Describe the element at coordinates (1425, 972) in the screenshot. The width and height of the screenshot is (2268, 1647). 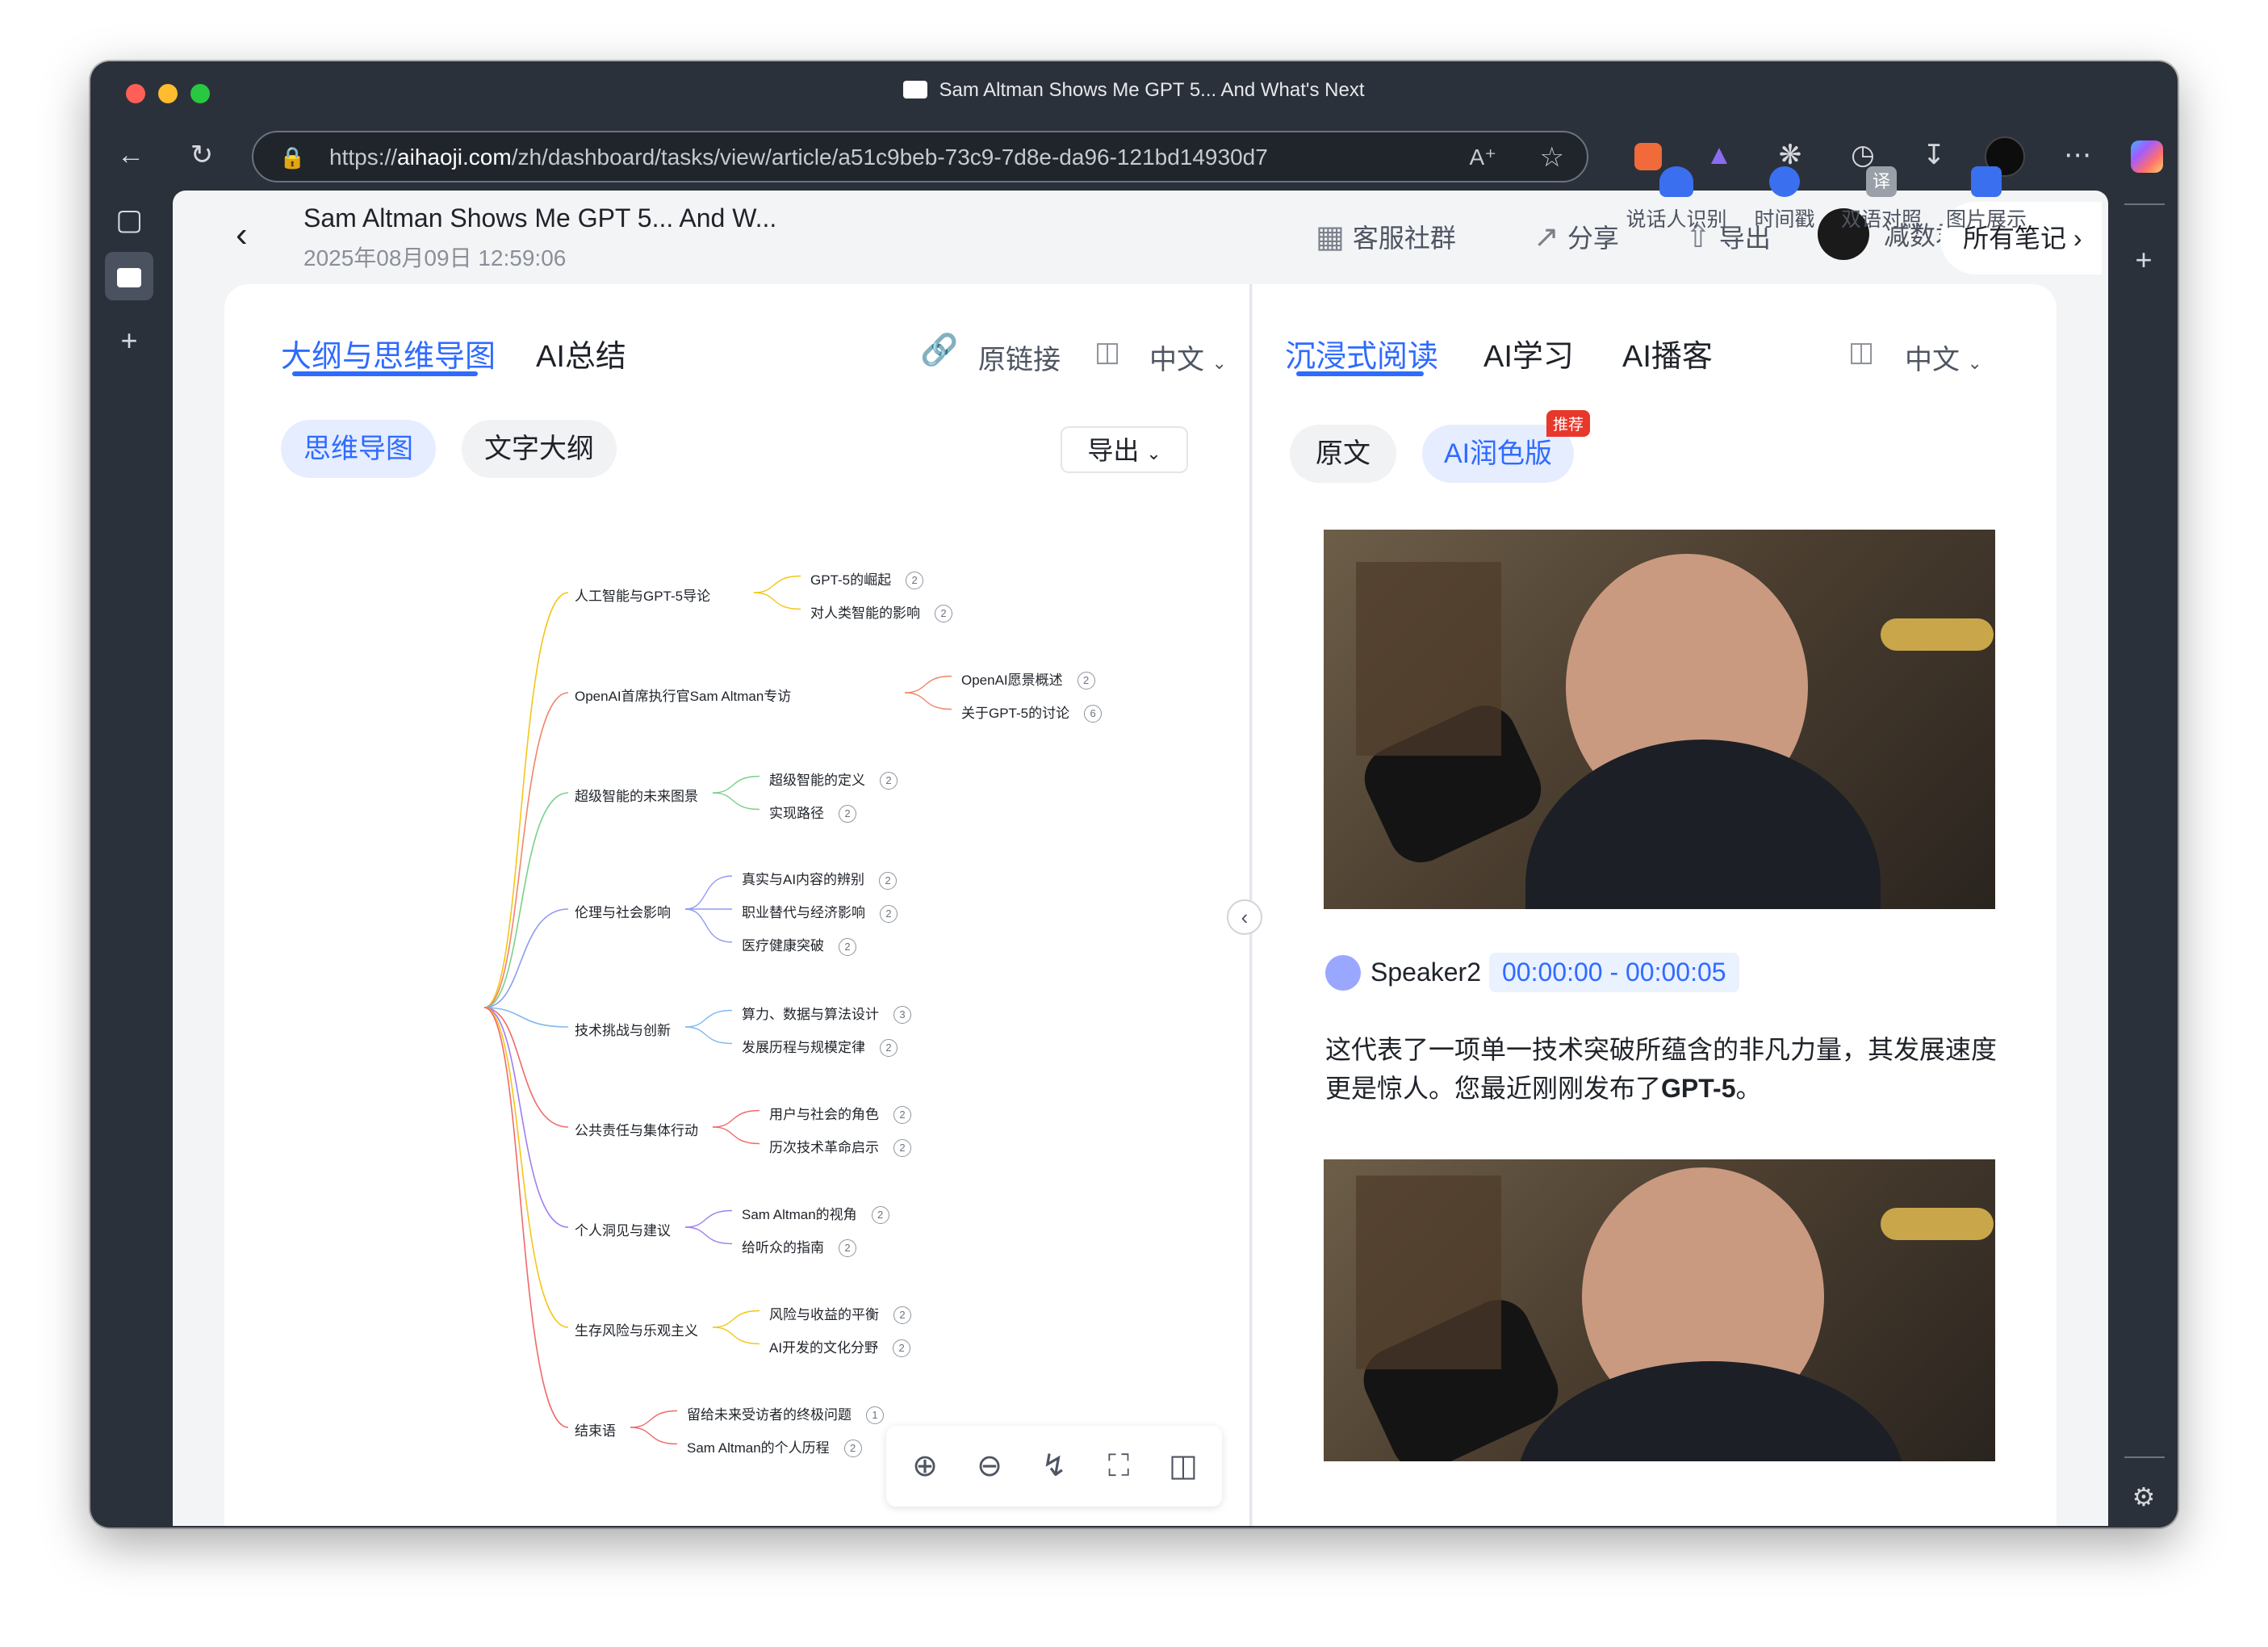
I see `speaker-name: Speaker2` at that location.